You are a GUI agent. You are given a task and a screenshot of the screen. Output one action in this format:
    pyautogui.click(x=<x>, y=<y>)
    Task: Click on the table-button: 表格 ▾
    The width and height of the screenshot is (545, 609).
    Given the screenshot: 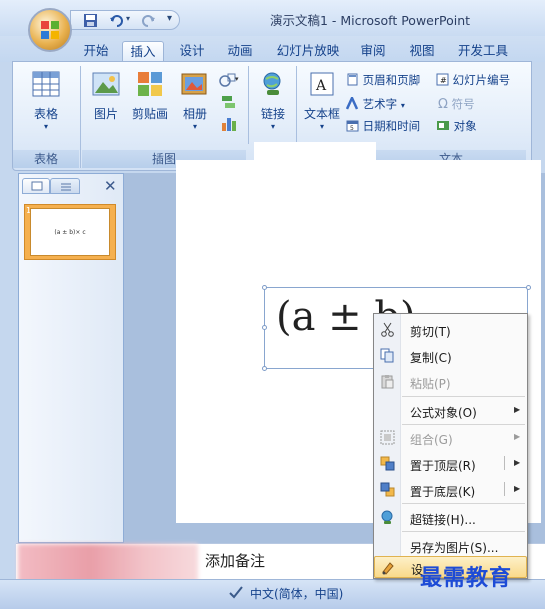 What is the action you would take?
    pyautogui.click(x=46, y=100)
    